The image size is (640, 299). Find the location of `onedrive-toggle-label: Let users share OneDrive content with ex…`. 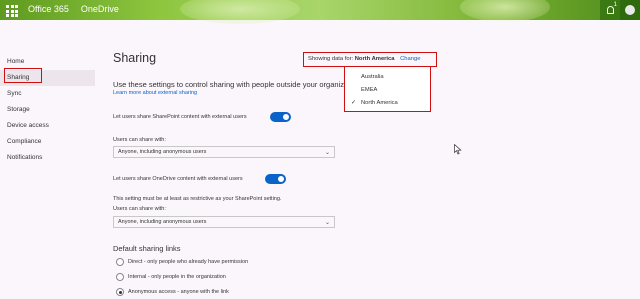

onedrive-toggle-label: Let users share OneDrive content with ex… is located at coordinates (178, 179).